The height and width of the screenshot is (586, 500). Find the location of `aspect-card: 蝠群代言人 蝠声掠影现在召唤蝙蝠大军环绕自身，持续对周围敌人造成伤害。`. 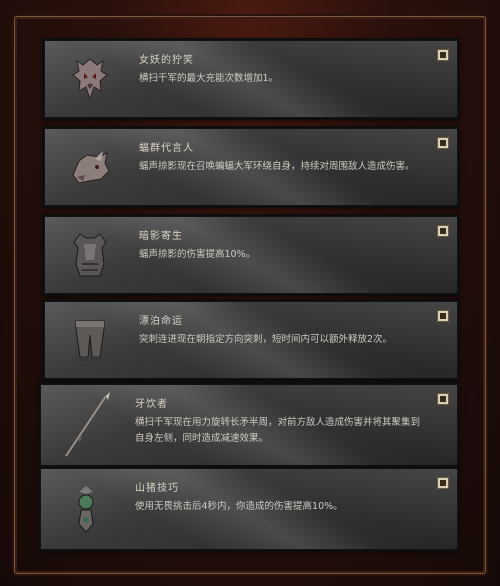

aspect-card: 蝠群代言人 蝠声掠影现在召唤蝙蝠大军环绕自身，持续对周围敌人造成伤害。 is located at coordinates (251, 167).